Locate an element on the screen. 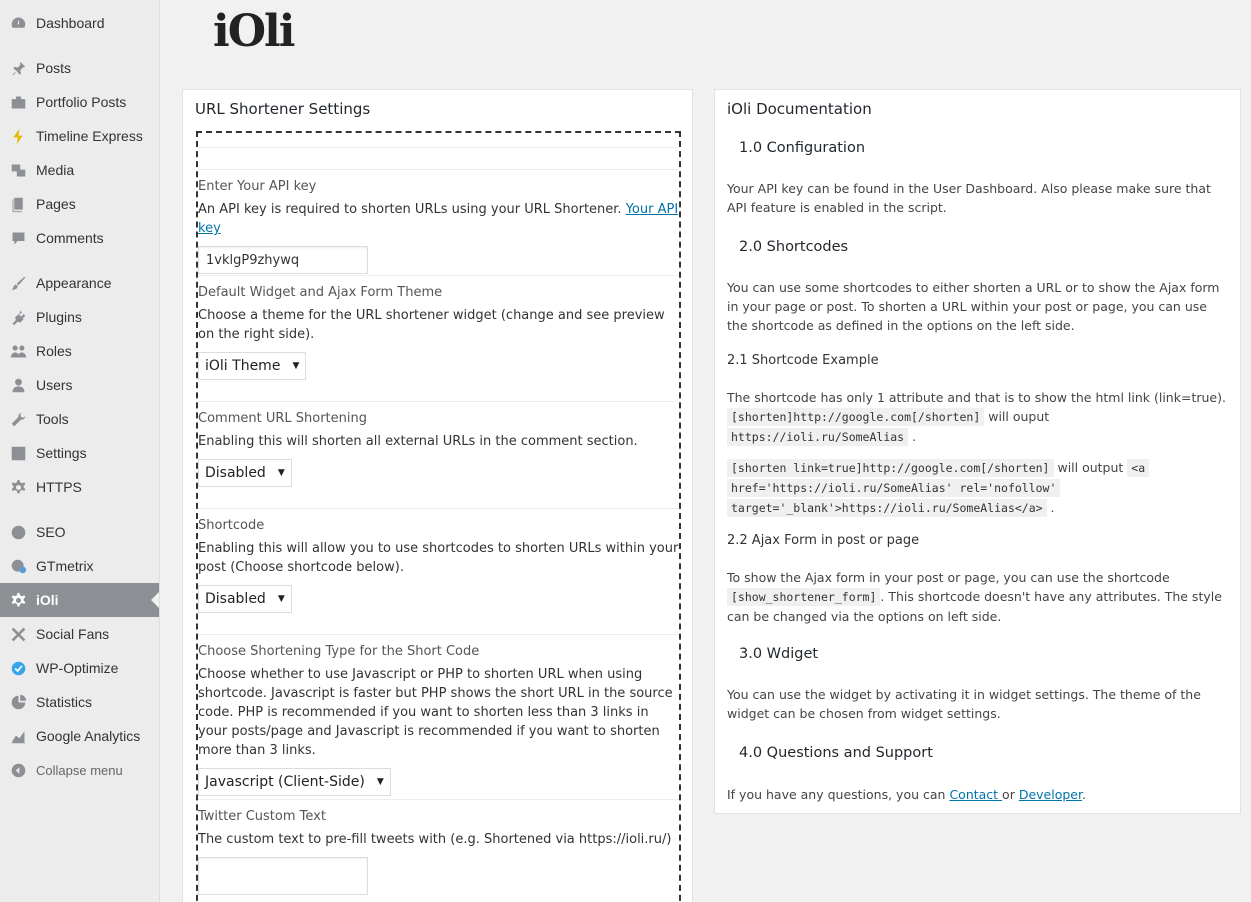 The width and height of the screenshot is (1251, 902). sidebar-item-users: Users is located at coordinates (79, 385).